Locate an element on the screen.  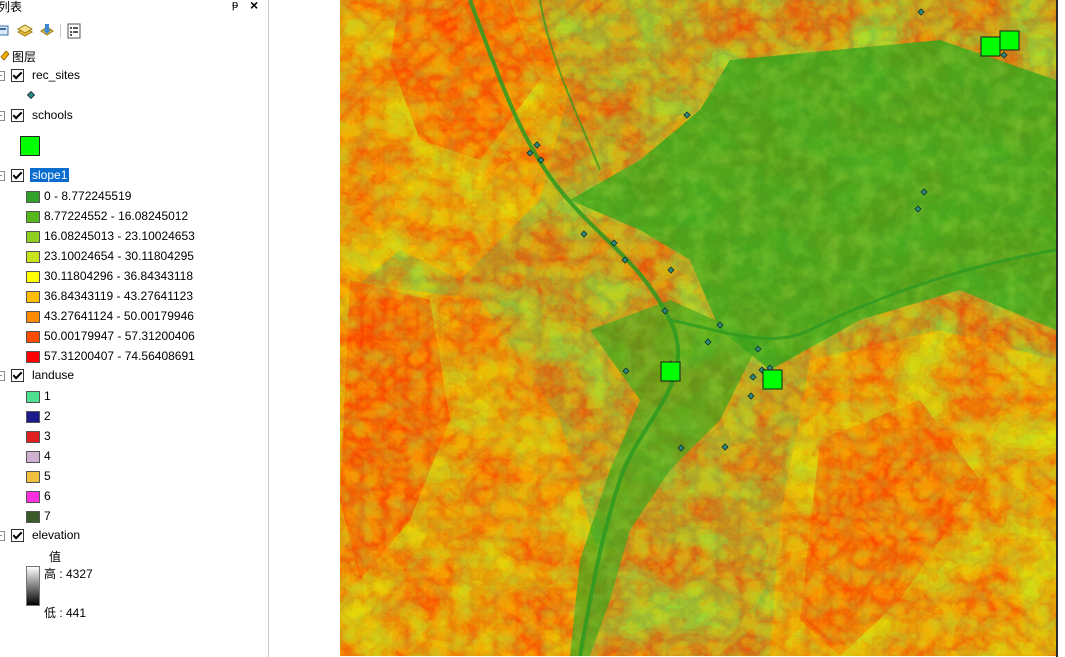
layer-name: schools is located at coordinates (52, 115).